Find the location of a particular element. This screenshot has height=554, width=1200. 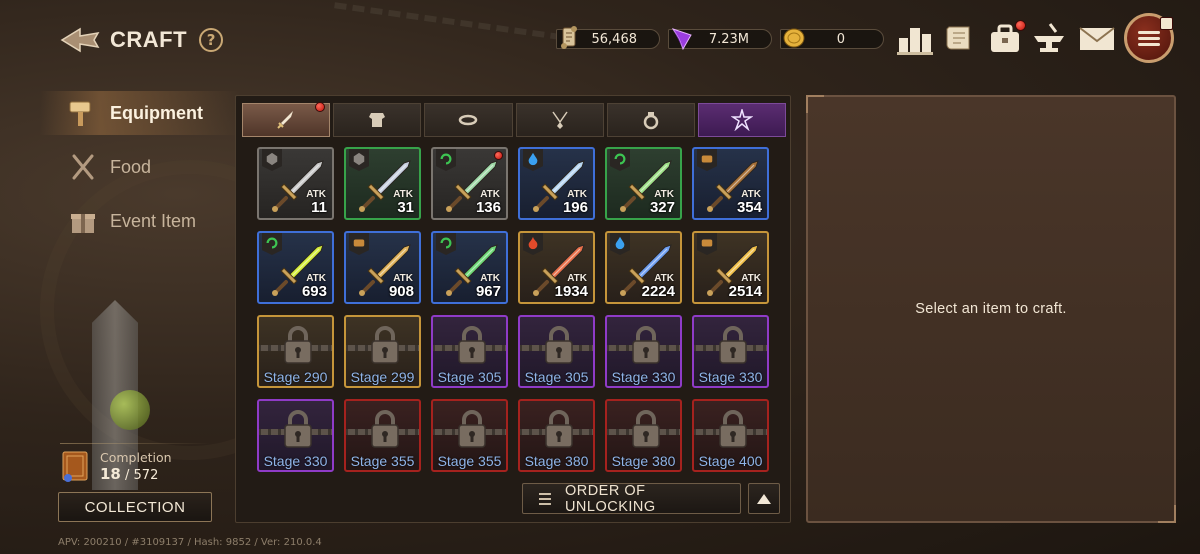

unlock-stage-label: Stage 290 is located at coordinates (295, 377).